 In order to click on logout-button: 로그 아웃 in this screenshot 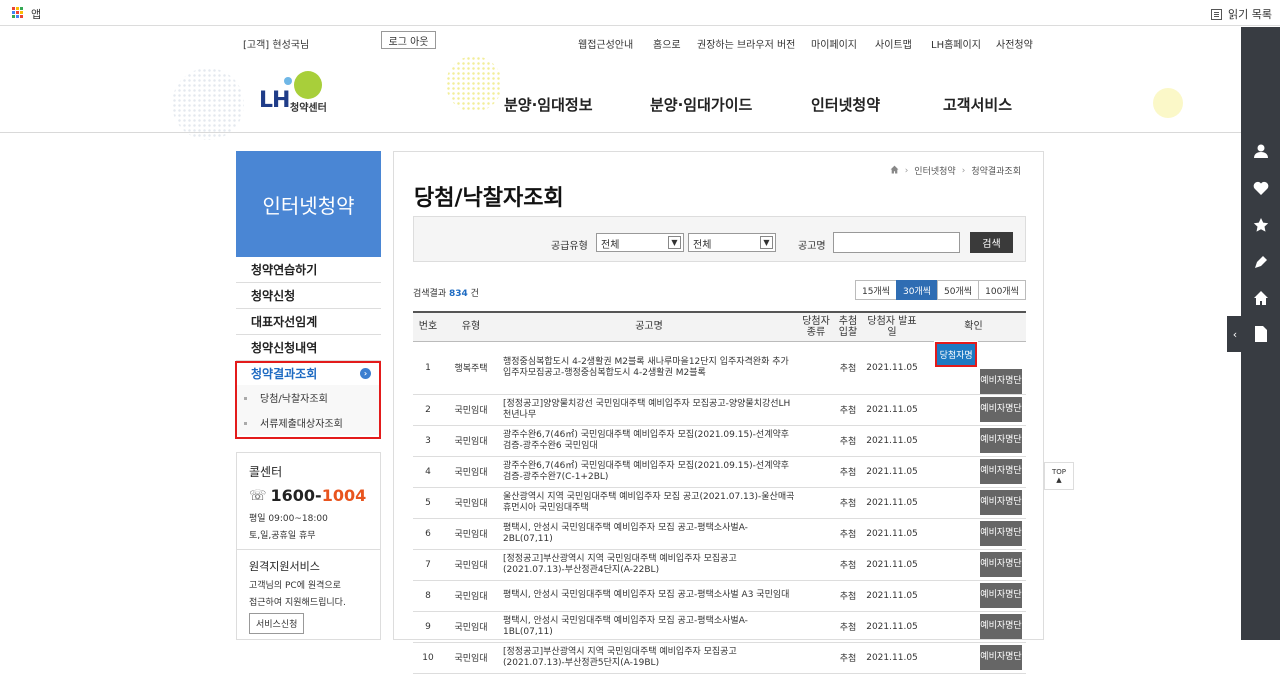, I will do `click(408, 40)`.